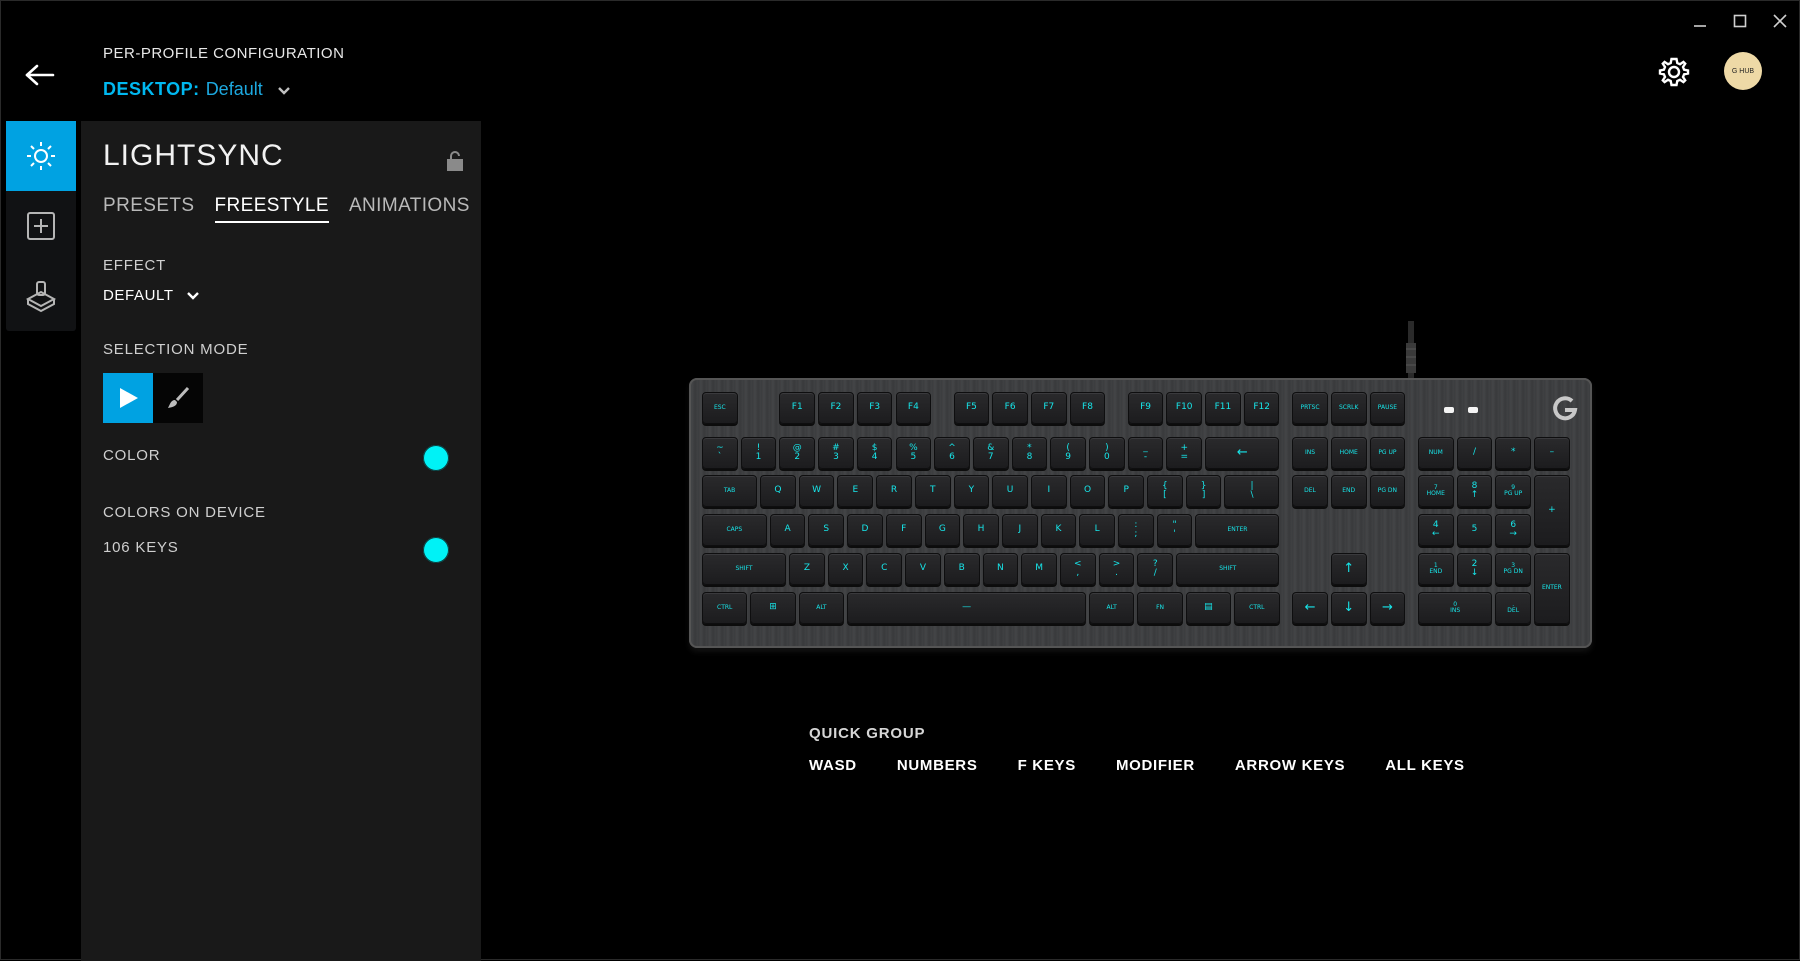  Describe the element at coordinates (1348, 453) in the screenshot. I see `key-home: HOME` at that location.